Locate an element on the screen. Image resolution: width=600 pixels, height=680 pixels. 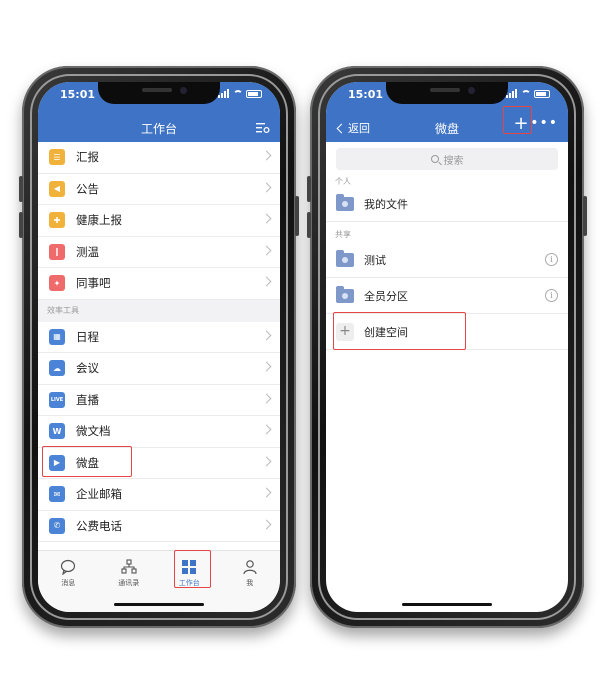
page-title: 工作台 is located at coordinates (158, 129).